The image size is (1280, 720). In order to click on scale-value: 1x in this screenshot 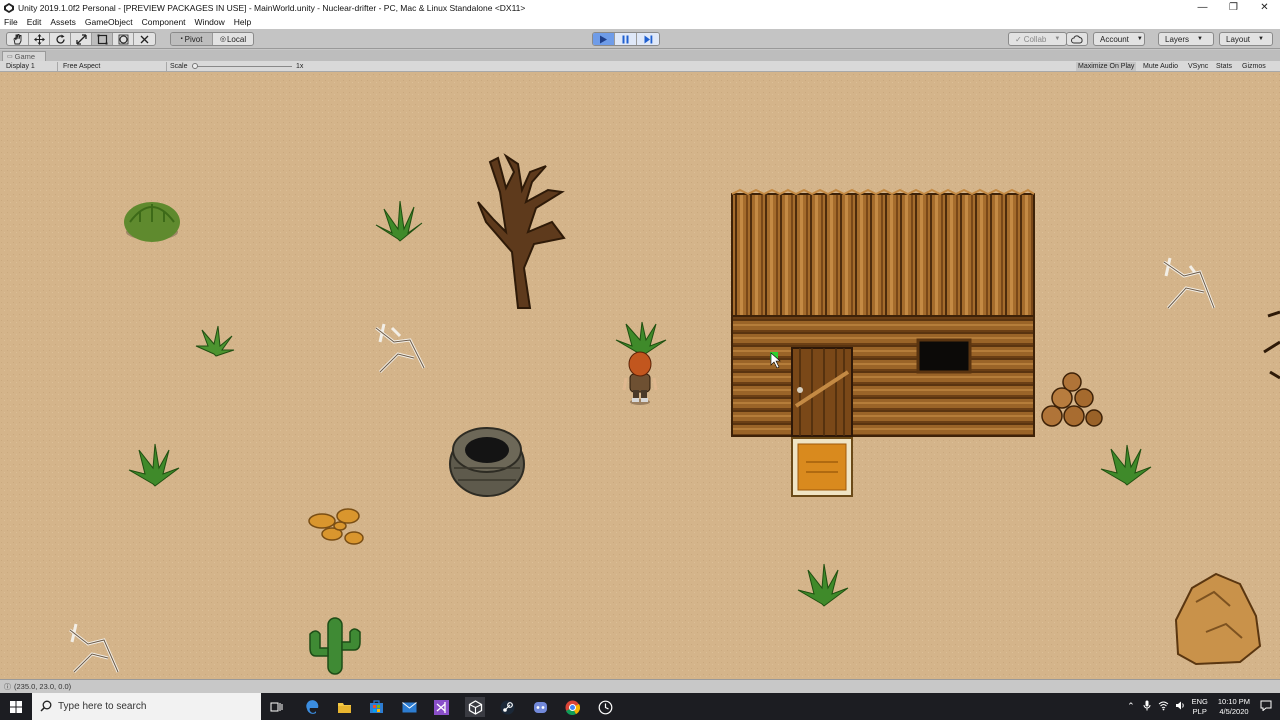, I will do `click(300, 66)`.